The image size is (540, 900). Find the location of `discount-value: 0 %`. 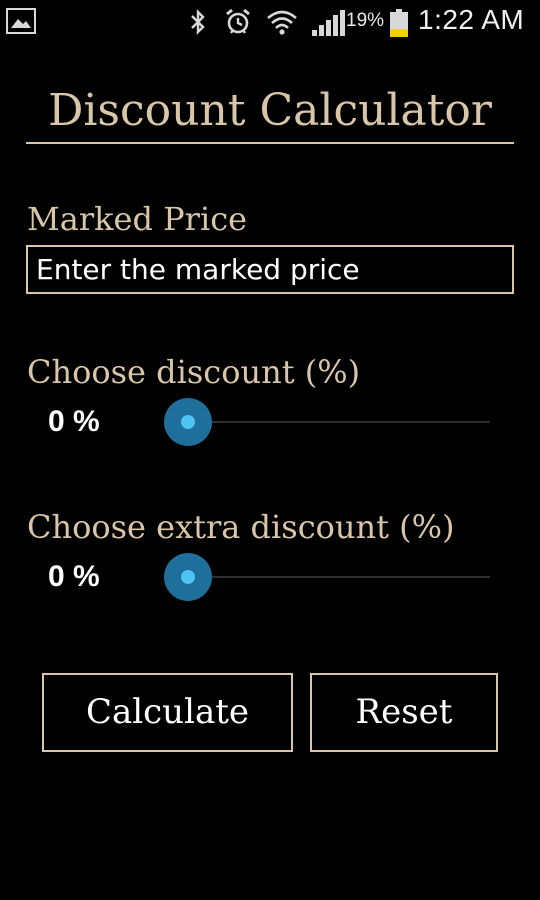

discount-value: 0 % is located at coordinates (74, 421).